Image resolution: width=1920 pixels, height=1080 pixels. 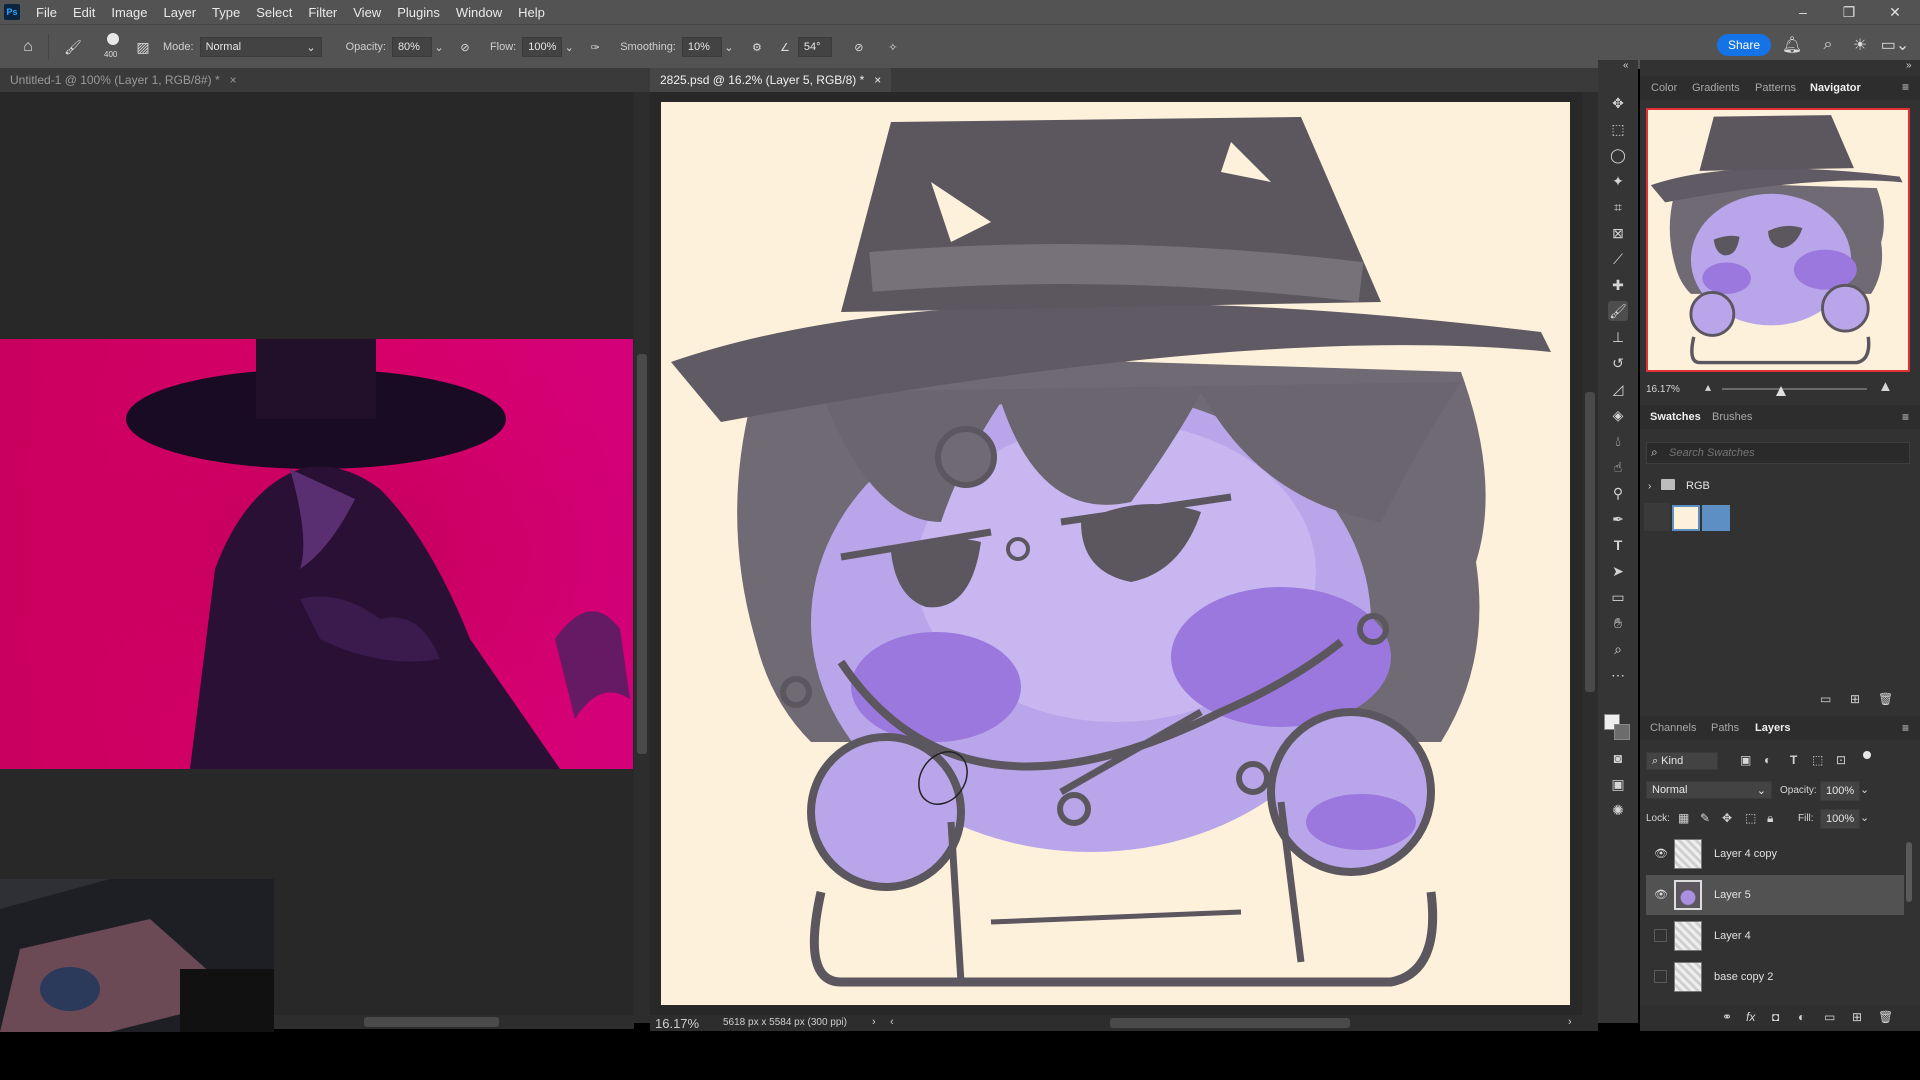 What do you see at coordinates (1618, 259) in the screenshot?
I see `eyedropper-tool-icon: ⟋` at bounding box center [1618, 259].